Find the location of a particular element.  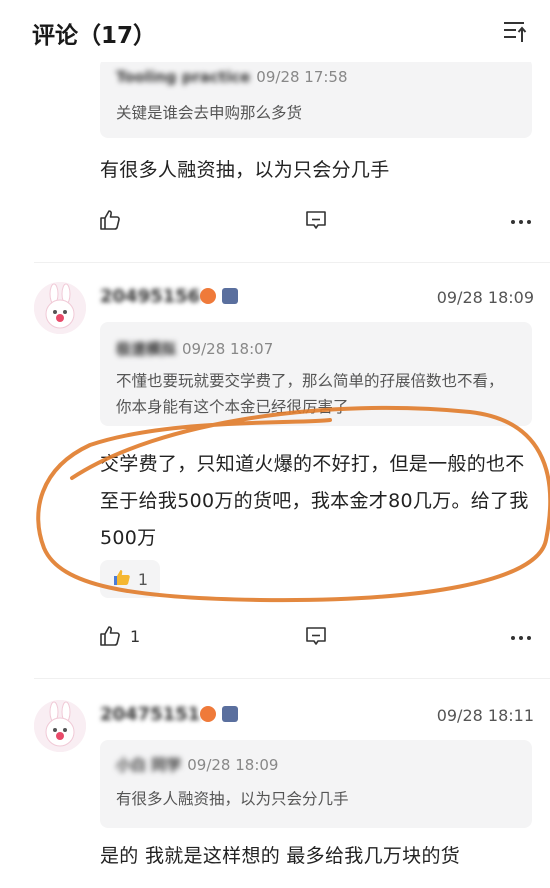

quoted-time: 09/28 17:58 is located at coordinates (302, 77).